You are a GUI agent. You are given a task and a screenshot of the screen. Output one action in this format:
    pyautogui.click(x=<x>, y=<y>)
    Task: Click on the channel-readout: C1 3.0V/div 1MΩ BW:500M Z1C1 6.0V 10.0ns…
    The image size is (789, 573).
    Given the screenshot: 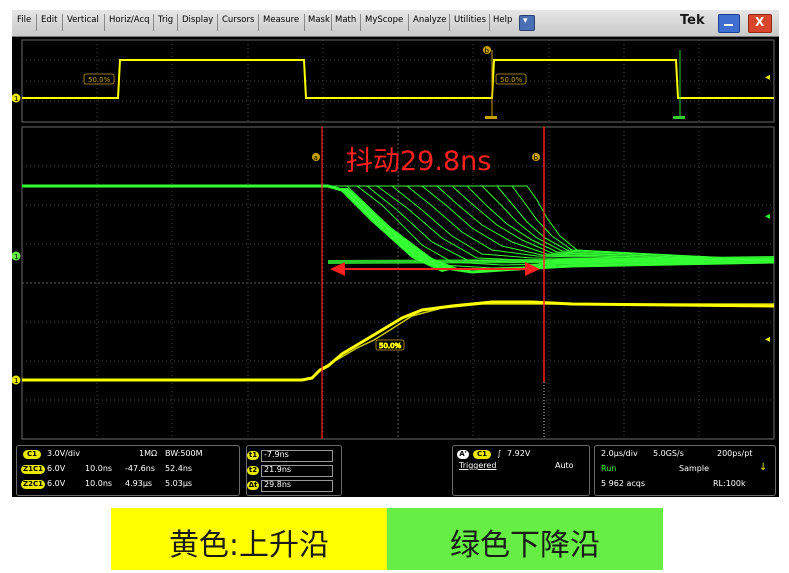 What is the action you would take?
    pyautogui.click(x=128, y=470)
    